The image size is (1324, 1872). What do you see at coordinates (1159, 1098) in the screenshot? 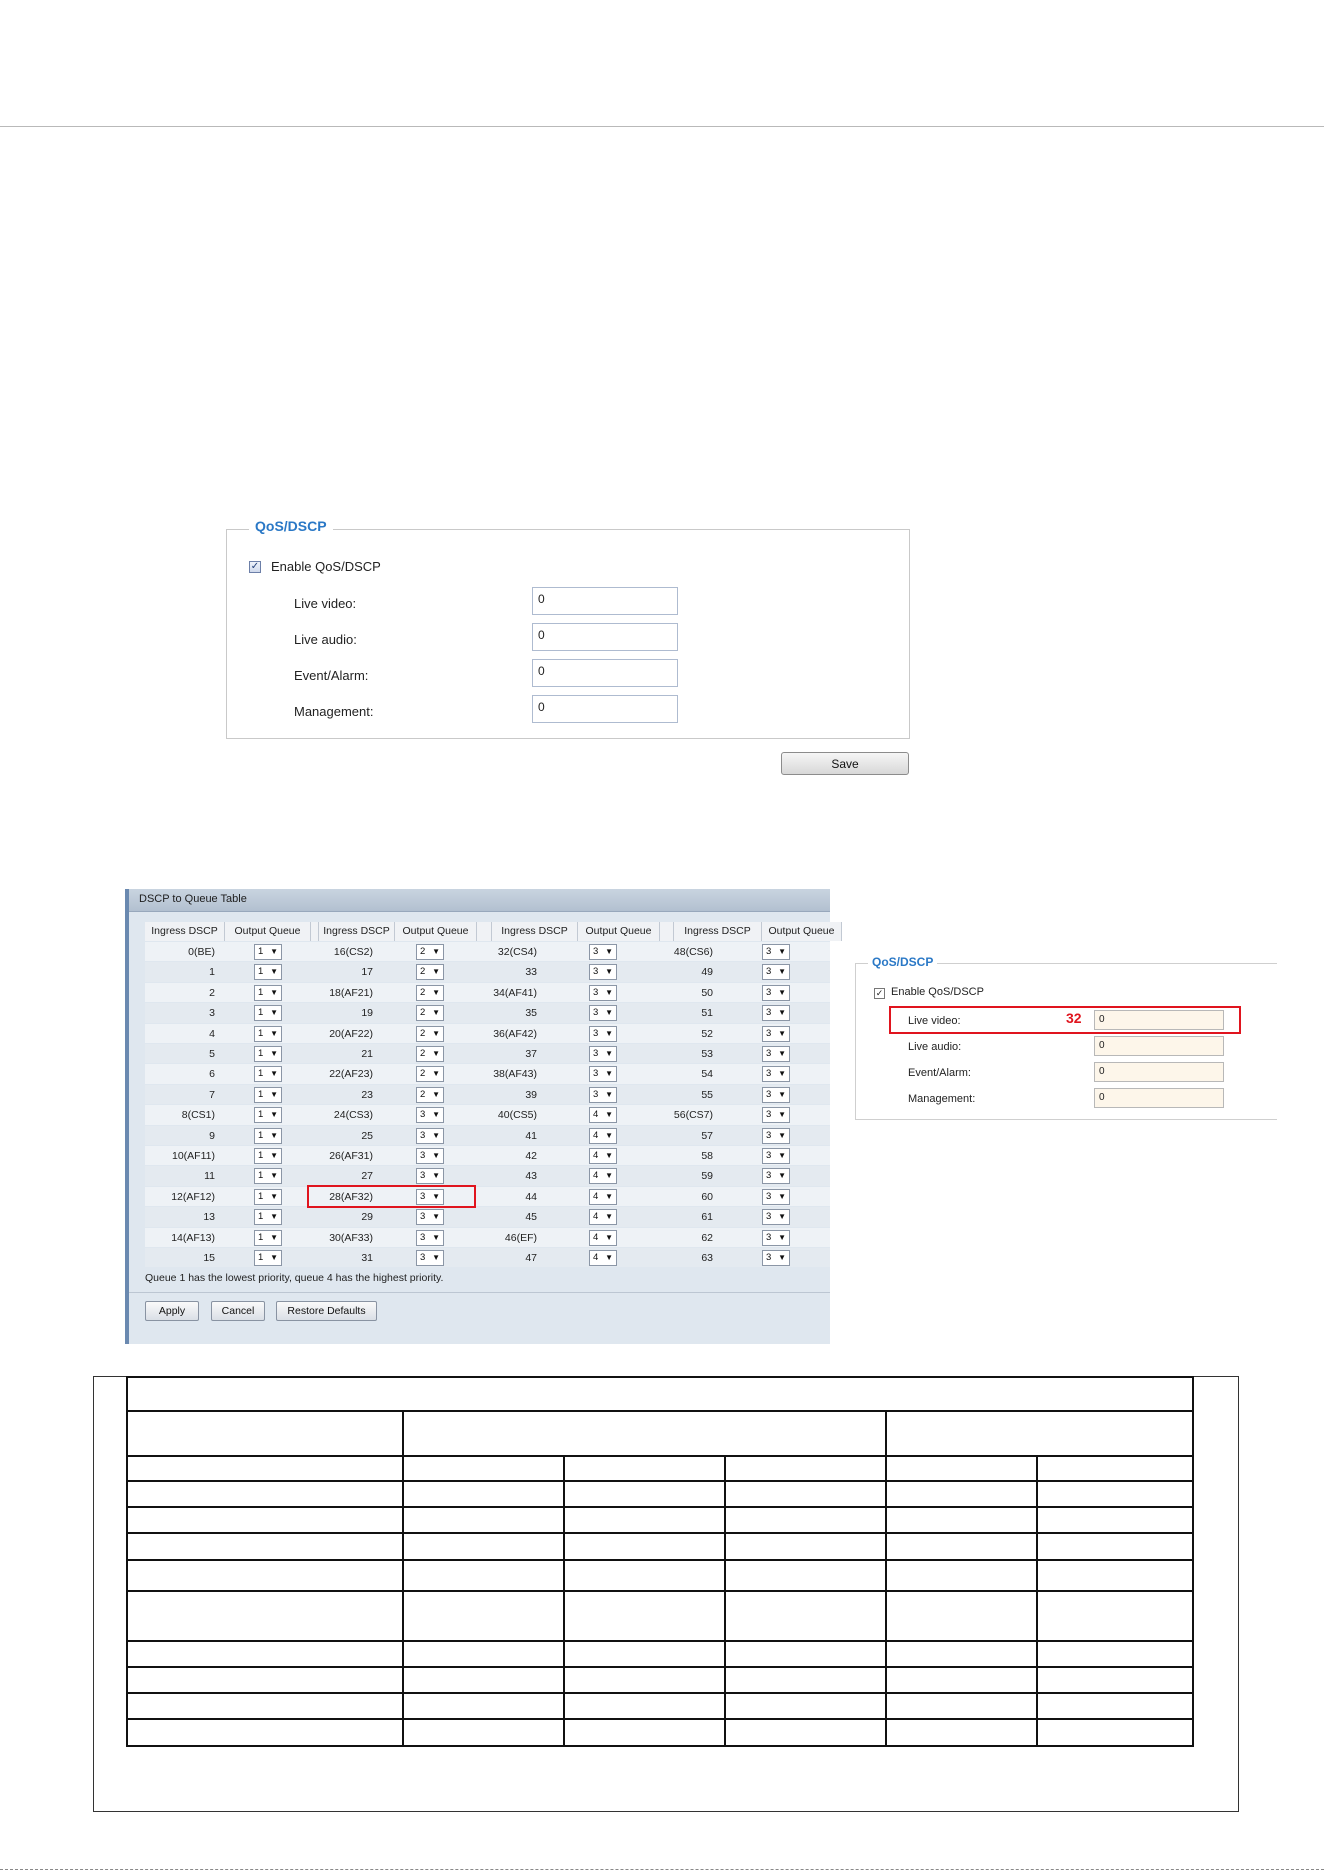
I see `management-small-input: 0` at bounding box center [1159, 1098].